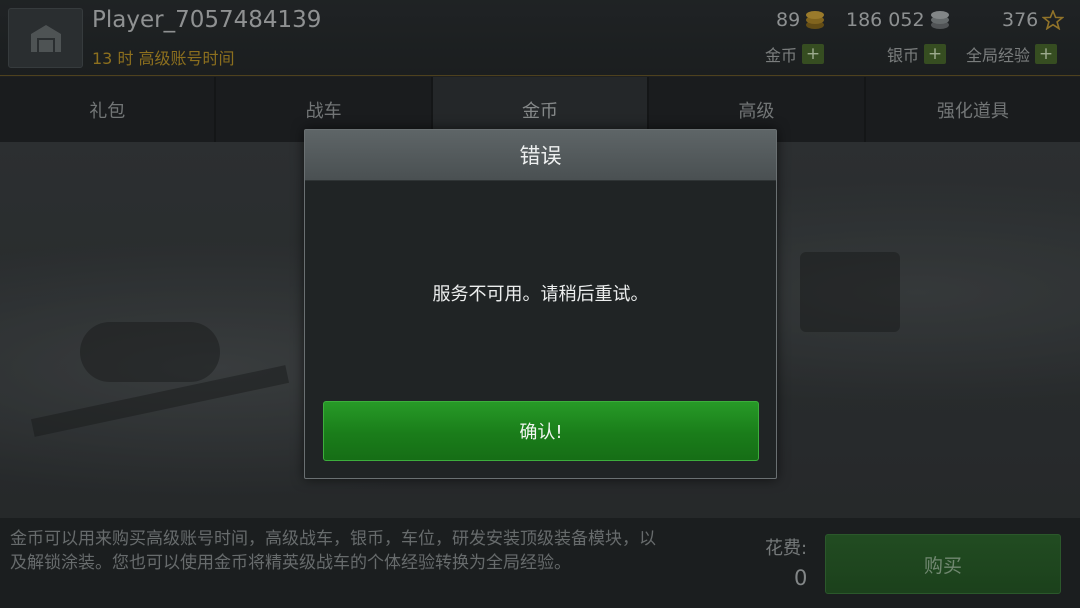 Image resolution: width=1080 pixels, height=608 pixels. What do you see at coordinates (540, 294) in the screenshot?
I see `dialog-message: 服务不可用。请稍后重试。` at bounding box center [540, 294].